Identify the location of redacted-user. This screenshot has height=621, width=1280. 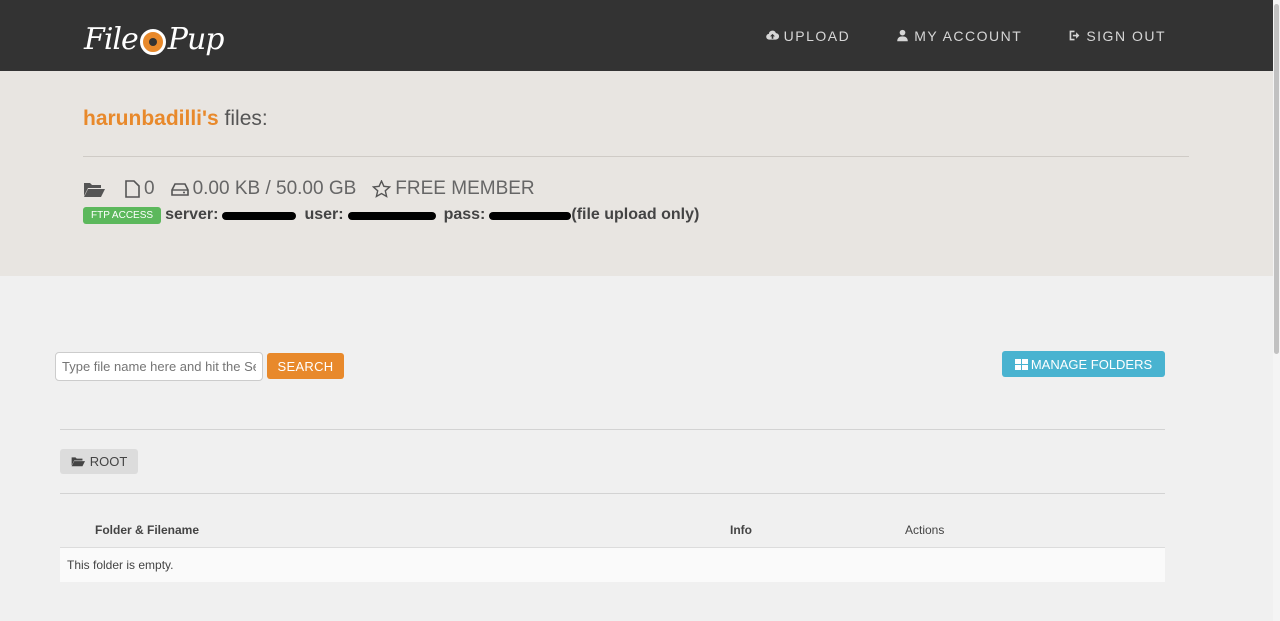
(391, 216).